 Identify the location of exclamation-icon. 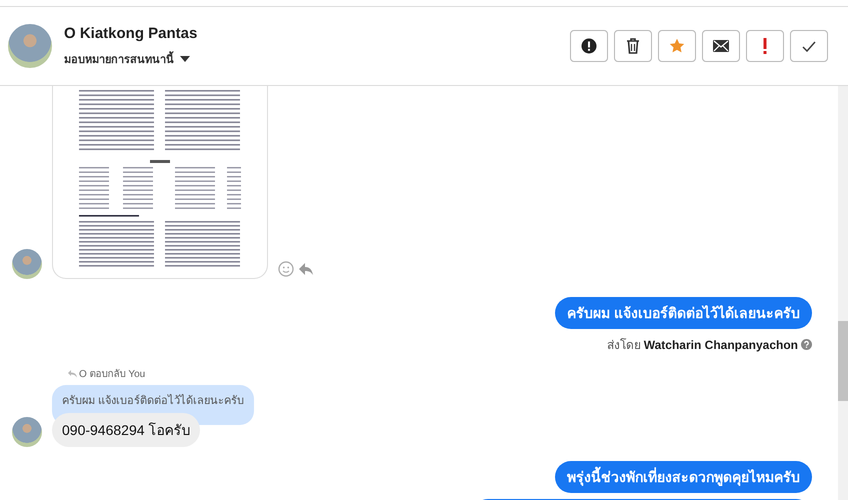
(765, 46).